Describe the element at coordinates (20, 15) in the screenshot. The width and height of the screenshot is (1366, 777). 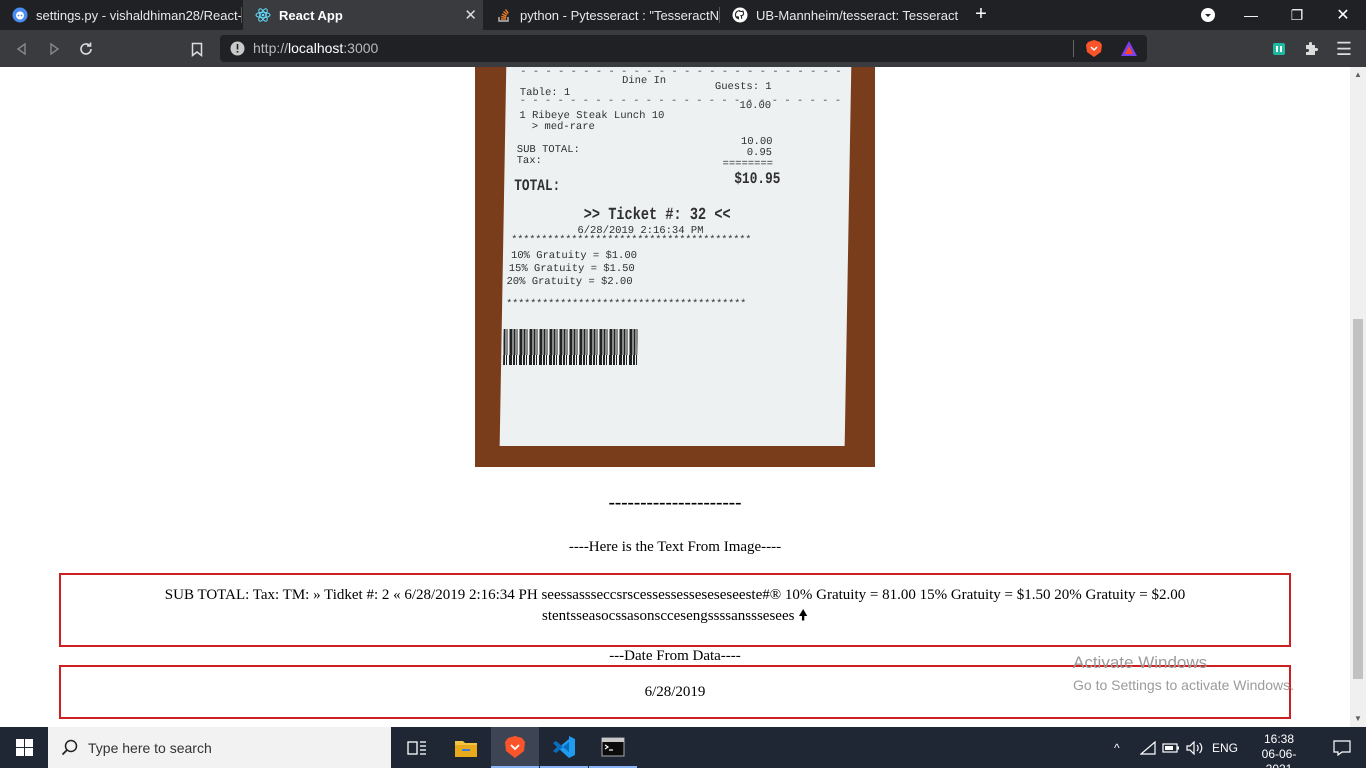
I see `github-octocat-icon` at that location.